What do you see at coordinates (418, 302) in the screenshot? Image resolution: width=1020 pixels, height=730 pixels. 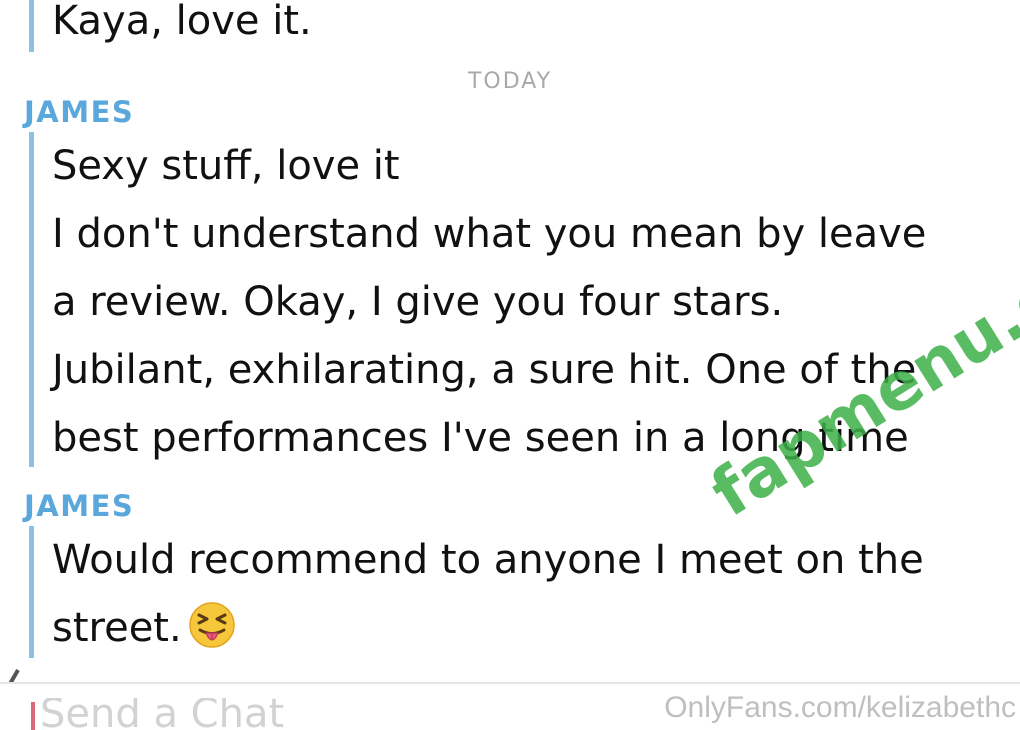 I see `message-line: a review. Okay, I give you four stars.` at bounding box center [418, 302].